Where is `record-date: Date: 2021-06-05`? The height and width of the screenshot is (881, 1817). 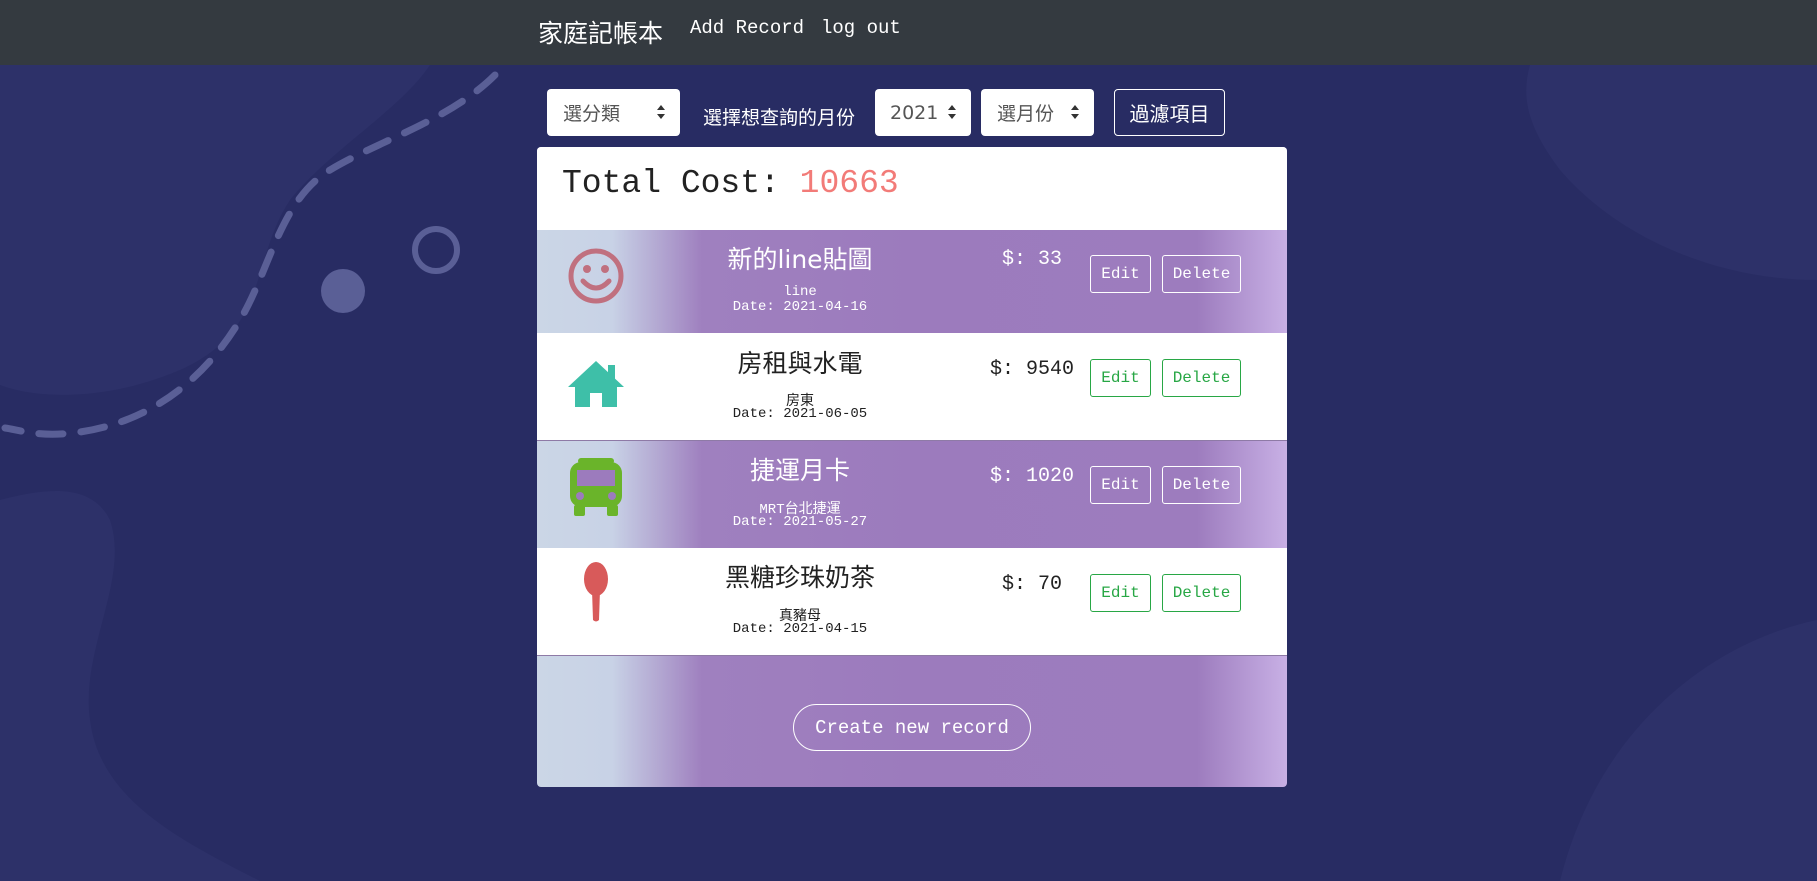
record-date: Date: 2021-06-05 is located at coordinates (800, 414).